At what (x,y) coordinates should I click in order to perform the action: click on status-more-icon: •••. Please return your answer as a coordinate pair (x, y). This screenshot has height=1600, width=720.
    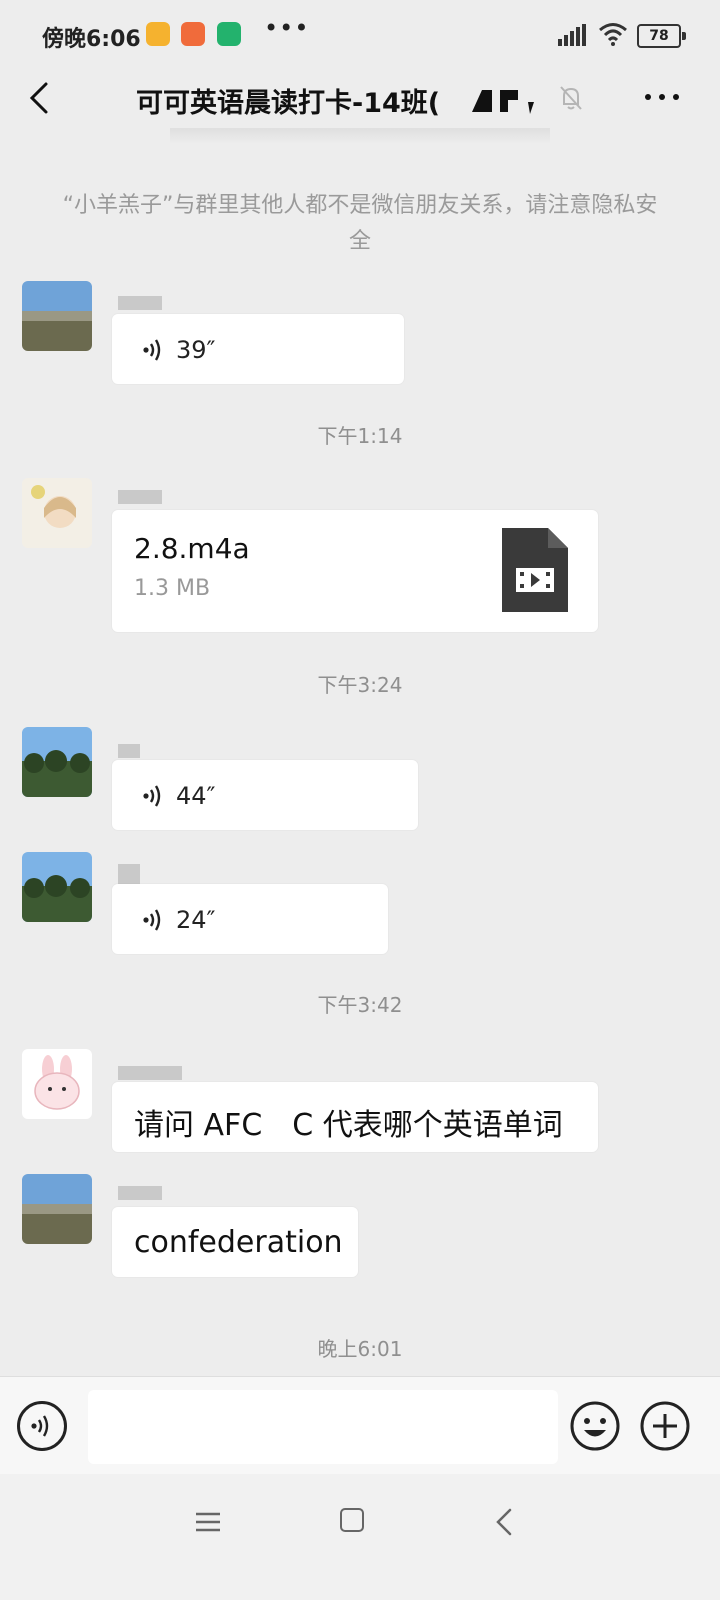
    Looking at the image, I should click on (287, 28).